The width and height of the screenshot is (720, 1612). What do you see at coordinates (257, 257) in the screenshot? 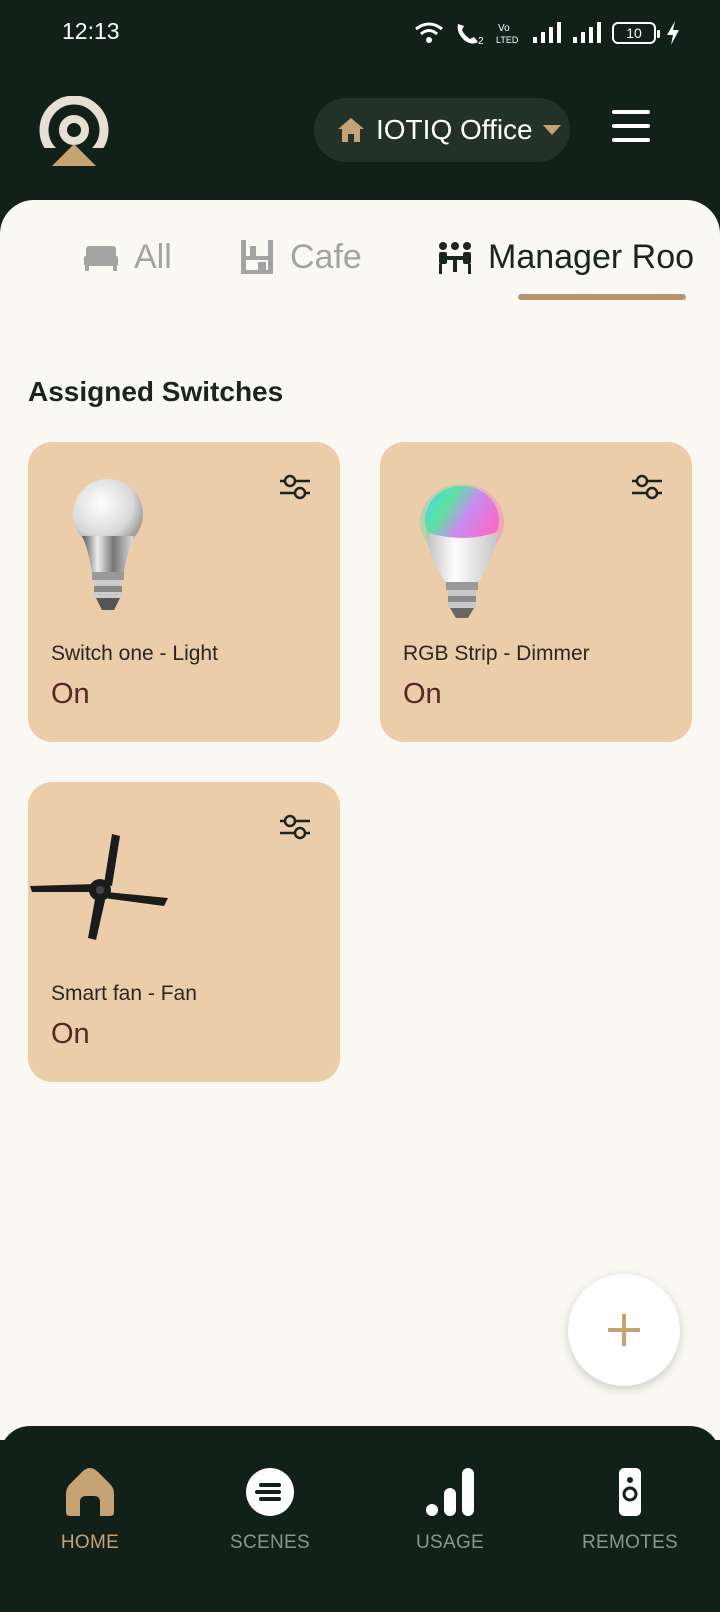
I see `cafe-shelf-icon` at bounding box center [257, 257].